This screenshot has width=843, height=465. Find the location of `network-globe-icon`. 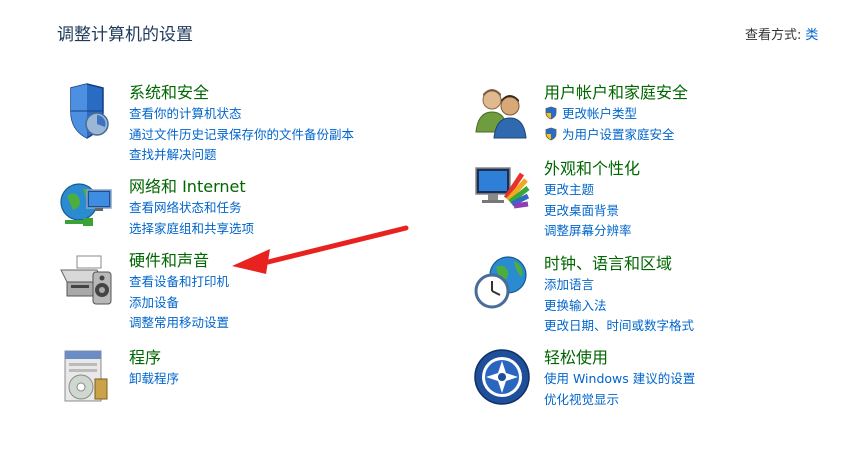

network-globe-icon is located at coordinates (87, 206).